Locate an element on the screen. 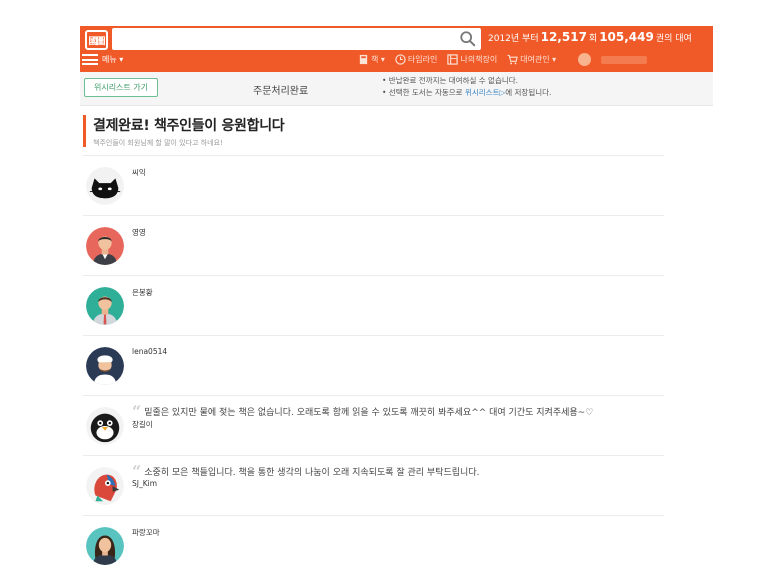 This screenshot has height=588, width=770. nav-label: 타임라인 is located at coordinates (422, 59).